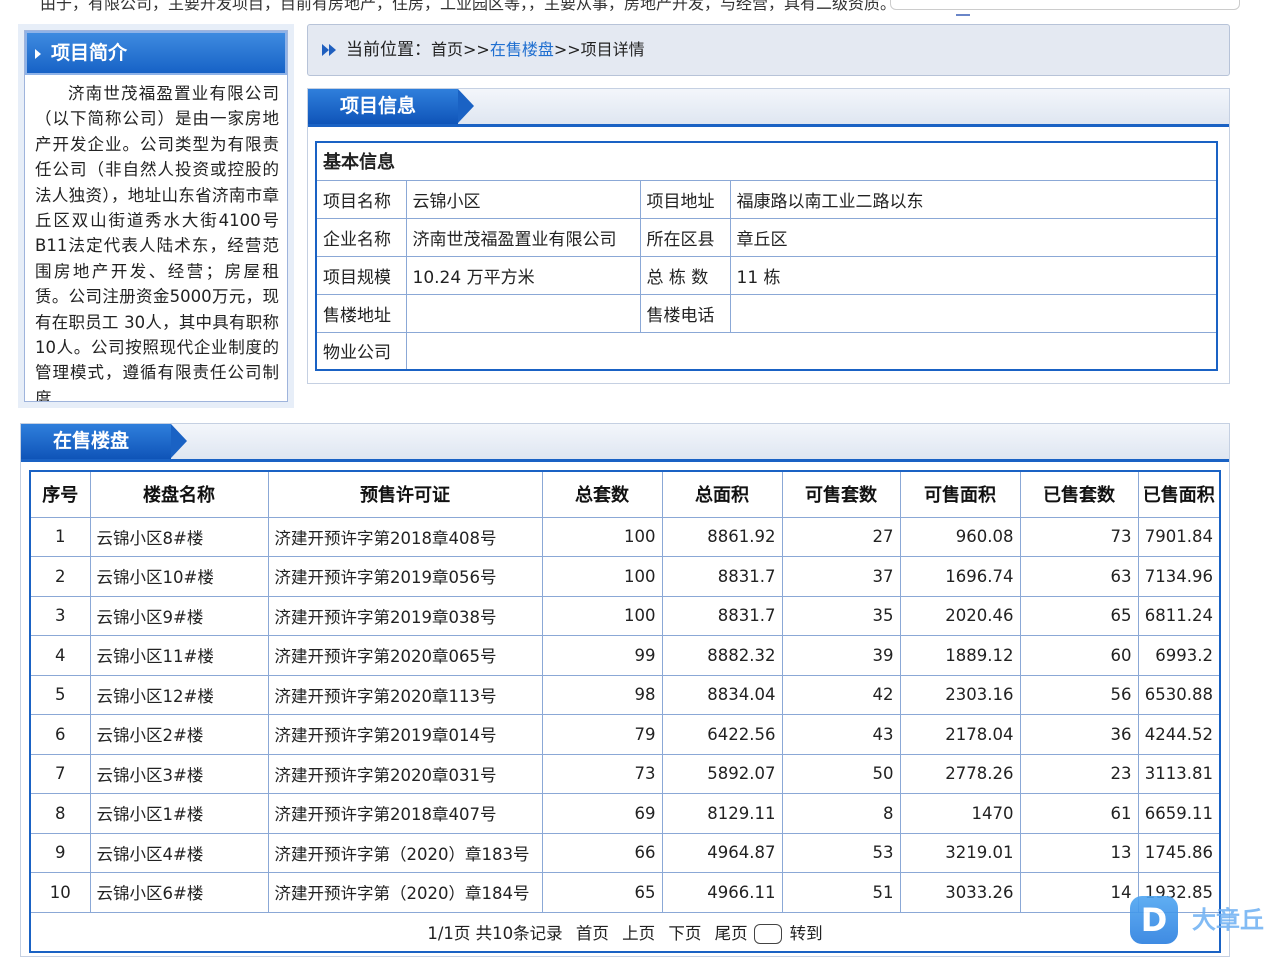 The width and height of the screenshot is (1280, 970). What do you see at coordinates (60, 813) in the screenshot?
I see `row-index-cell: 8` at bounding box center [60, 813].